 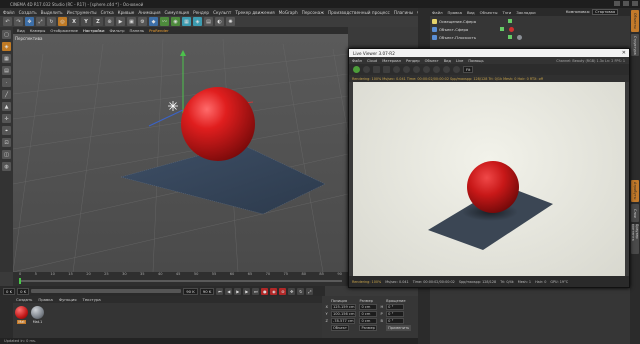 What do you see at coordinates (190, 291) in the screenshot?
I see `end-frame-field: 90 K` at bounding box center [190, 291].